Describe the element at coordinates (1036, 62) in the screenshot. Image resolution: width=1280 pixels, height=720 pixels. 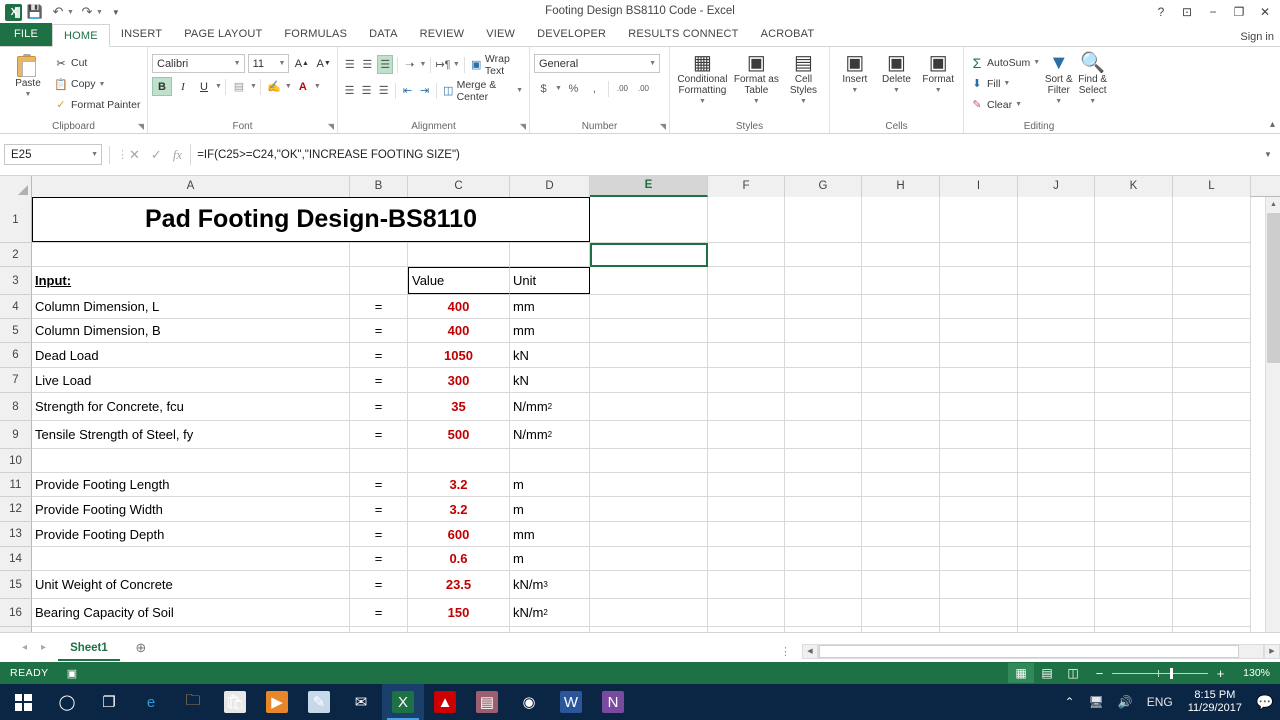
I see `autosum-dropdown-icon: ▼` at that location.